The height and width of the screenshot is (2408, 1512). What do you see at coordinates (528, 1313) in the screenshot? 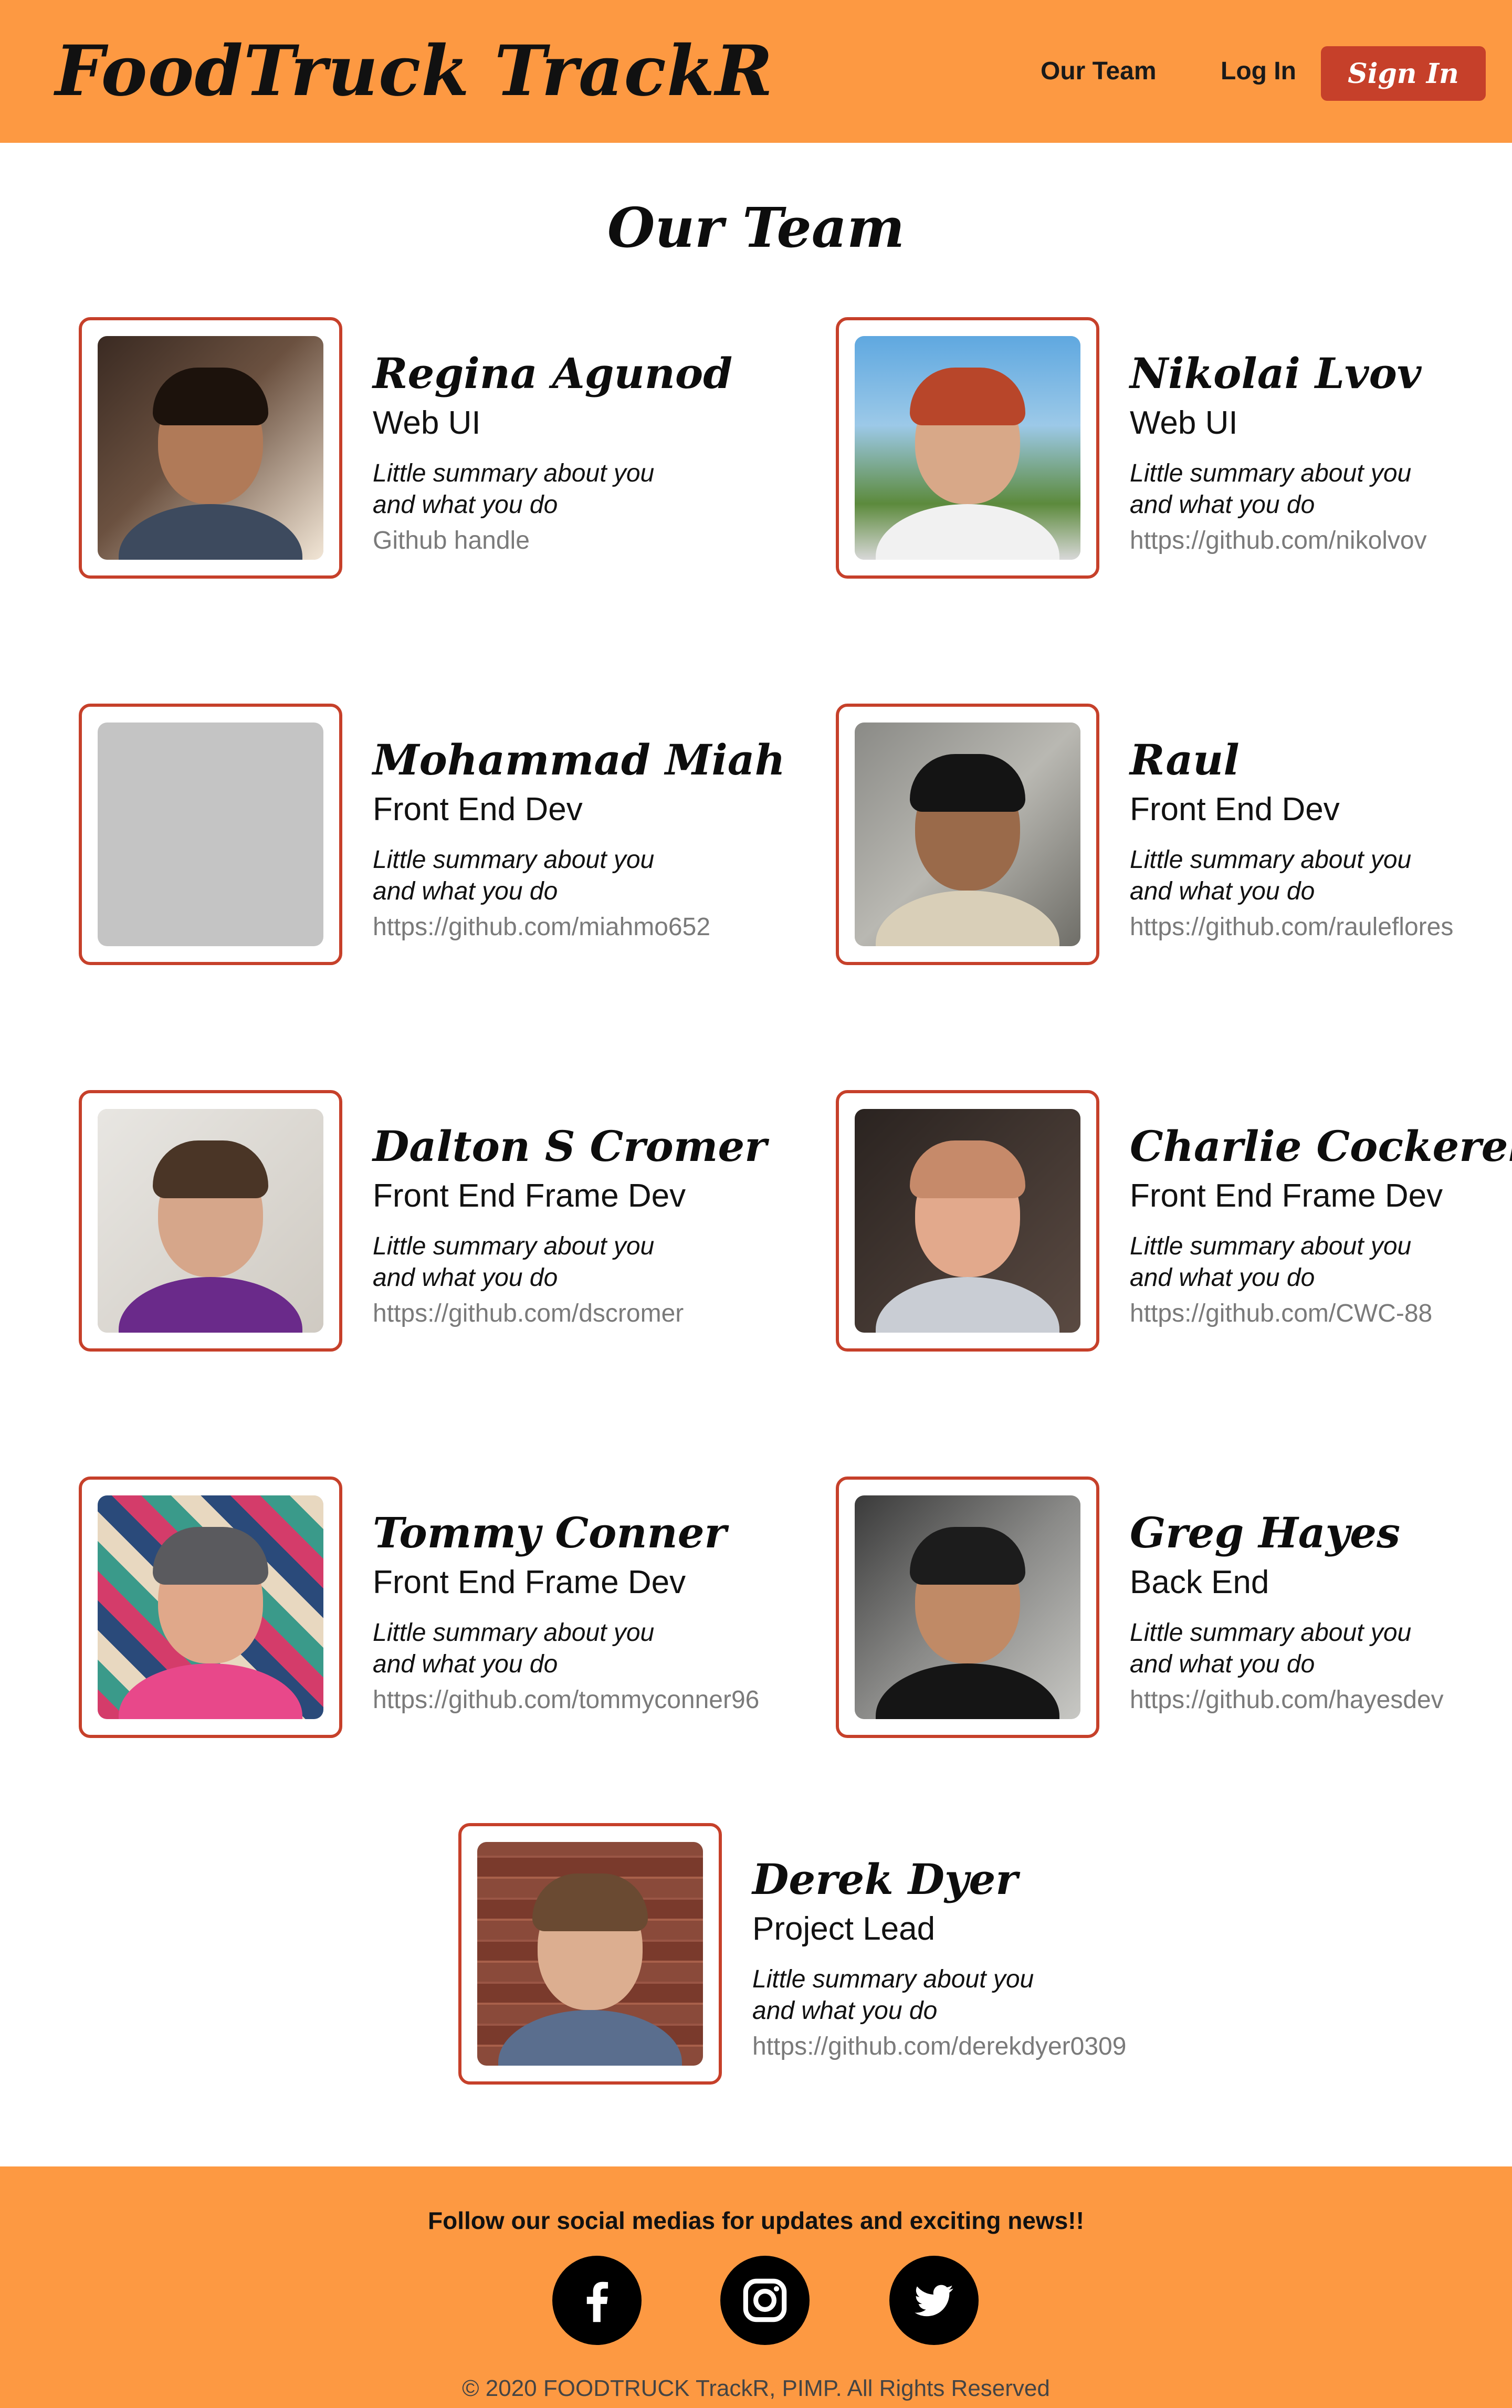
I see `github-link: https://github.com/dscromer` at bounding box center [528, 1313].